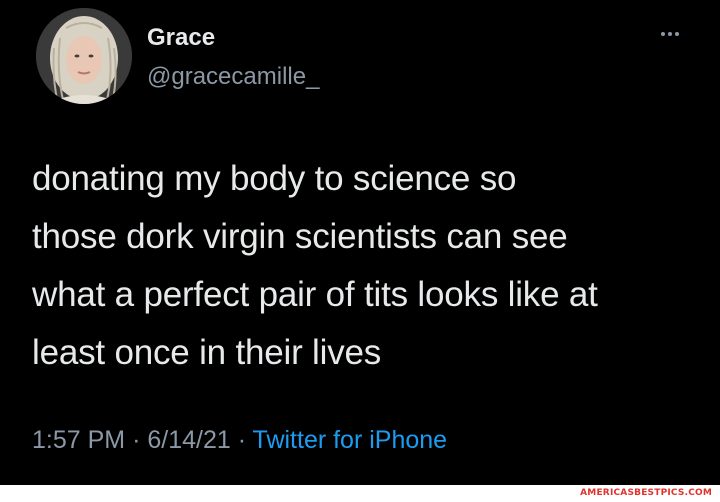  I want to click on author-handle: @gracecamille_, so click(233, 77).